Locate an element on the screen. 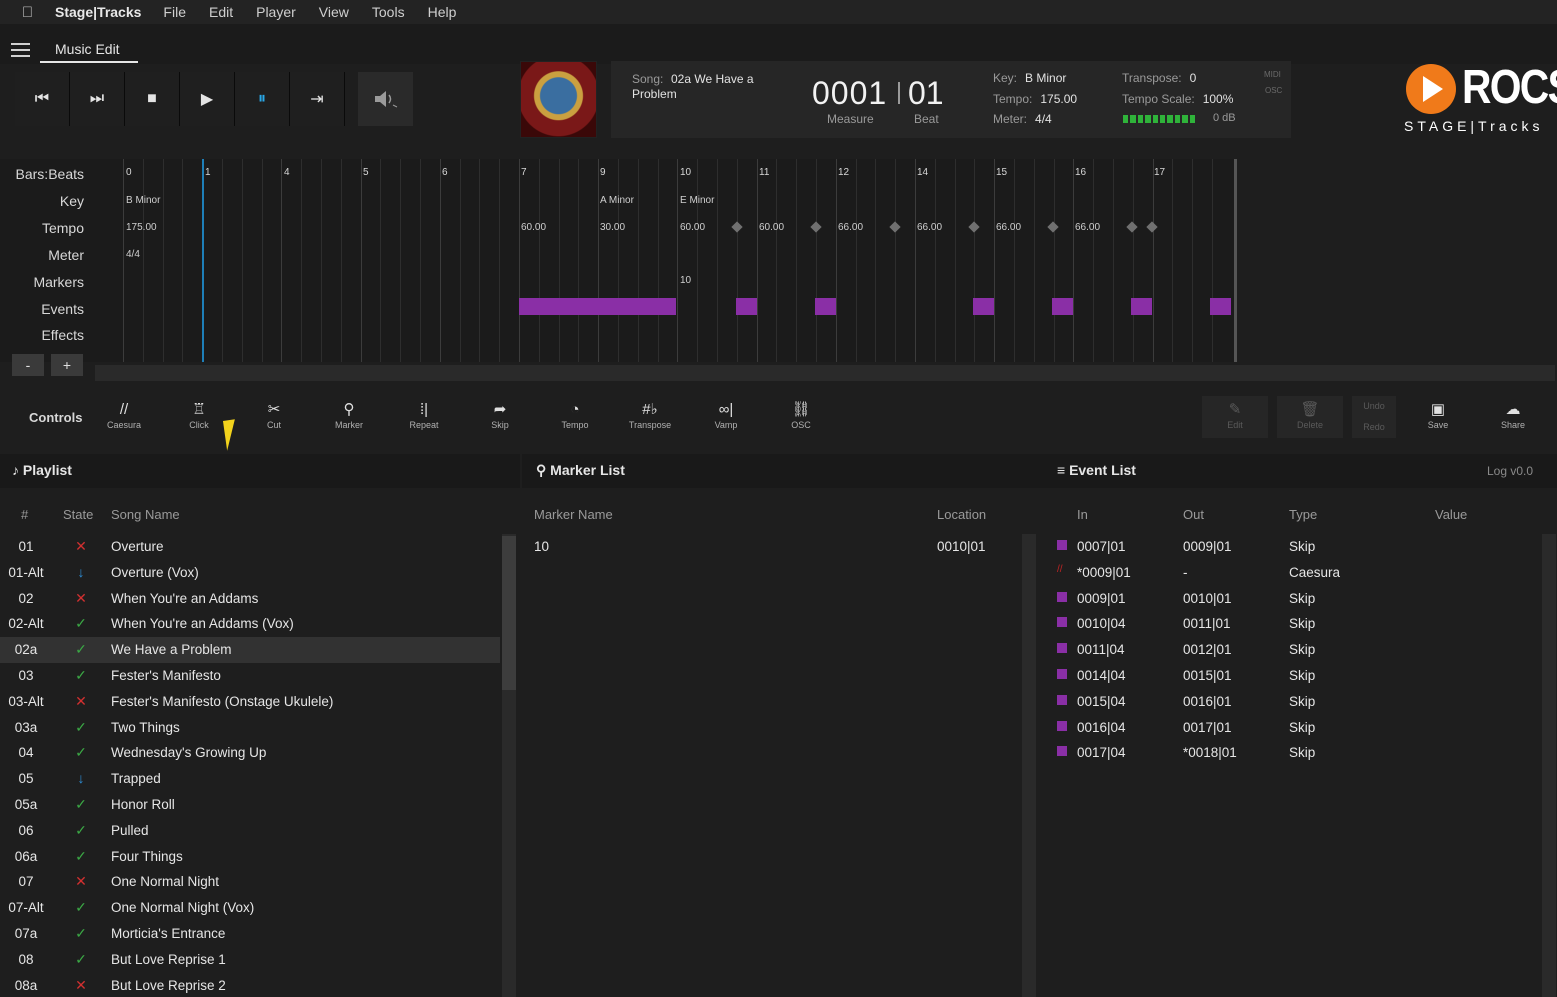 Image resolution: width=1557 pixels, height=997 pixels. pause-button: ⏸ is located at coordinates (262, 99).